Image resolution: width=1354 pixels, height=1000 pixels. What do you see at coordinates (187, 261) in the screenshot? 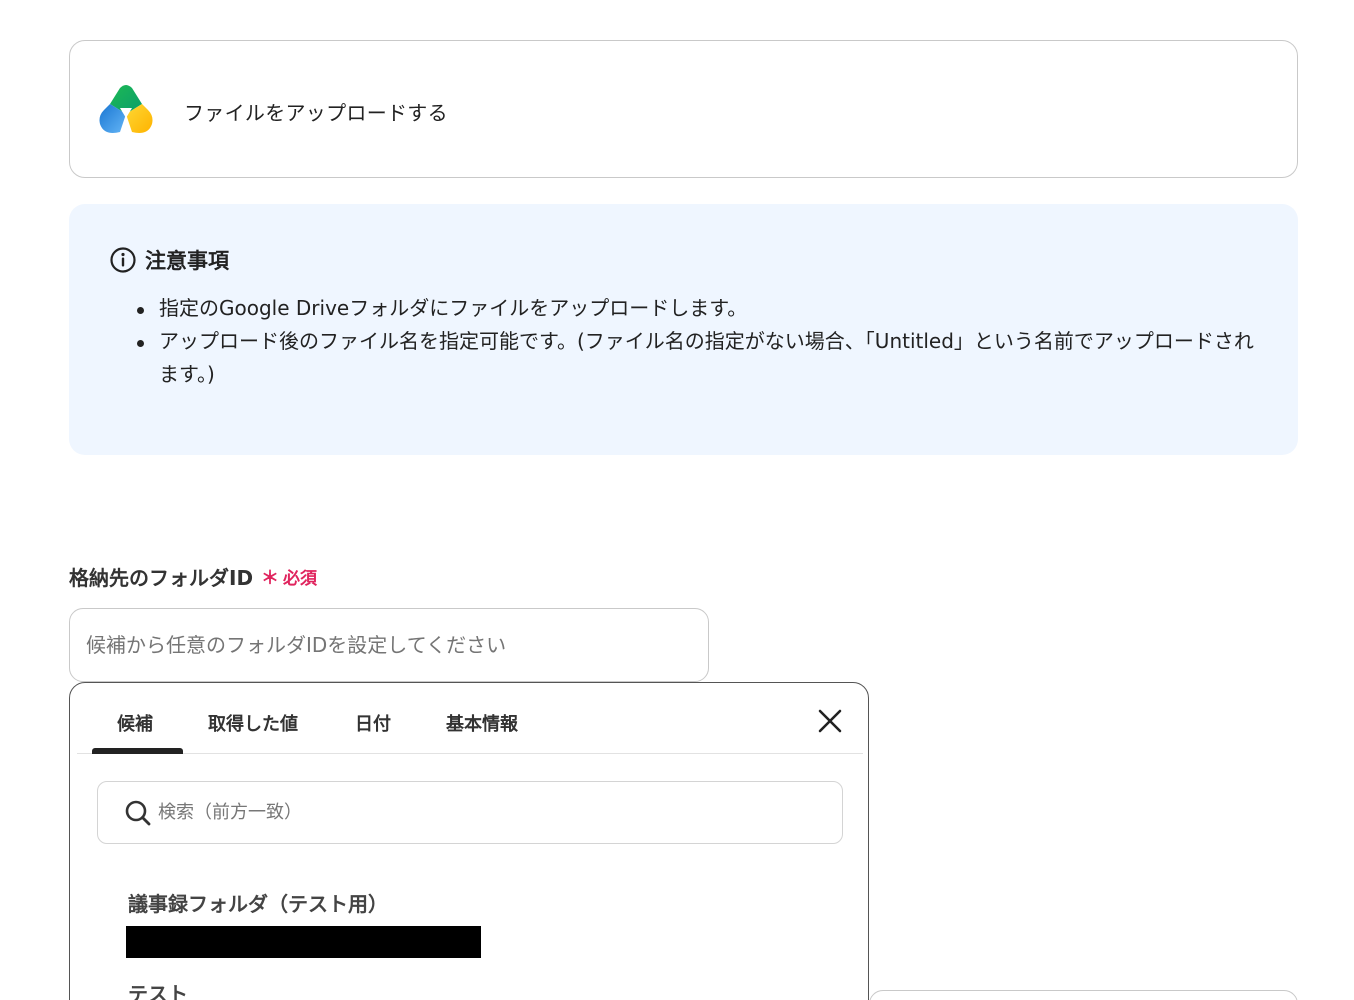
I see `notice-title: 注意事項` at bounding box center [187, 261].